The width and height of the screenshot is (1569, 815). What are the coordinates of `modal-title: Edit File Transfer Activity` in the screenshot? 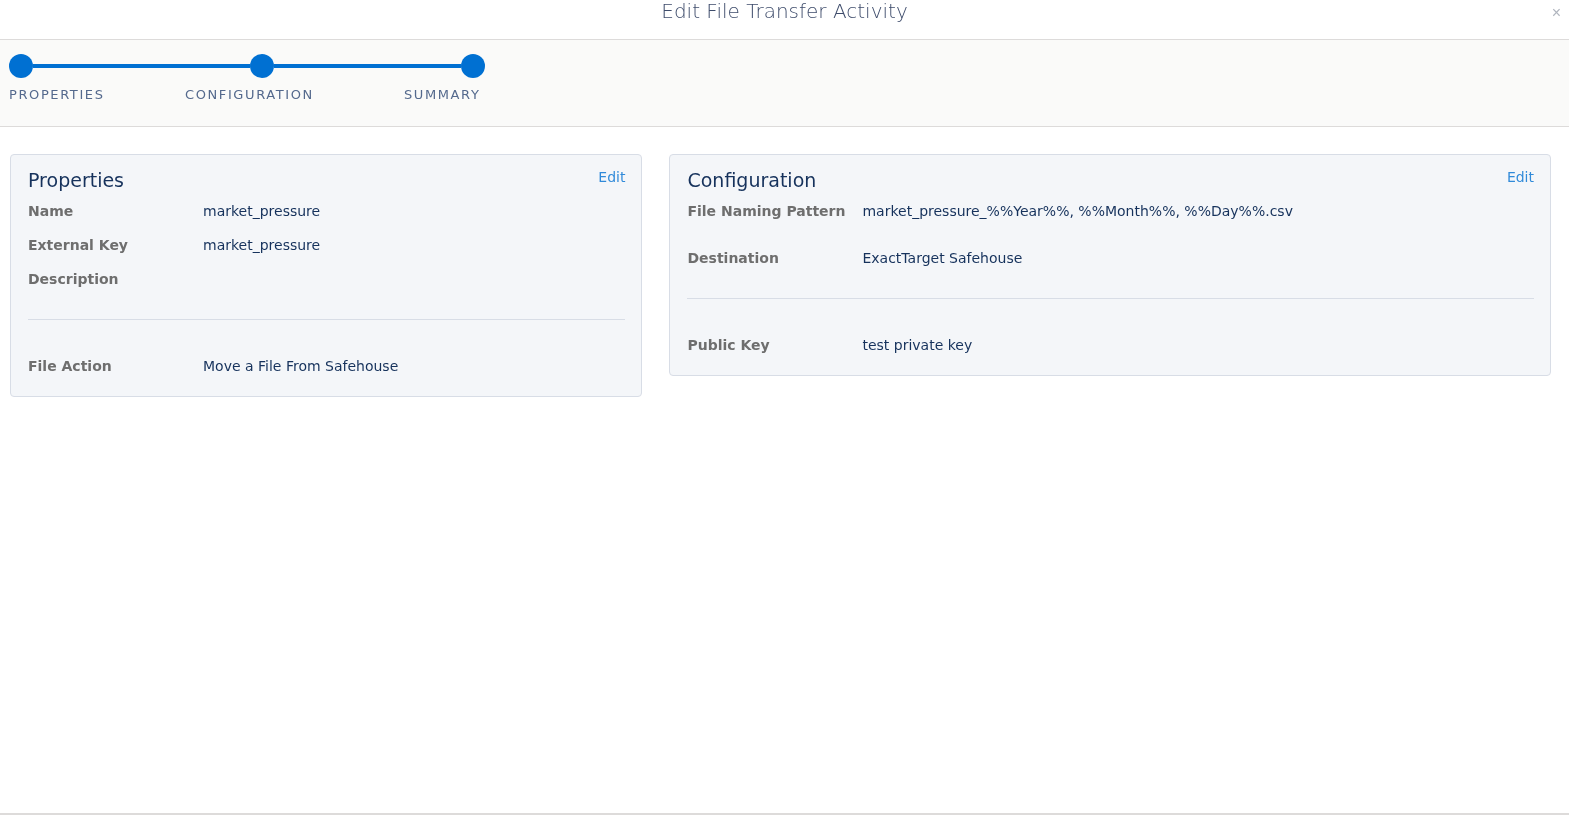 It's located at (784, 12).